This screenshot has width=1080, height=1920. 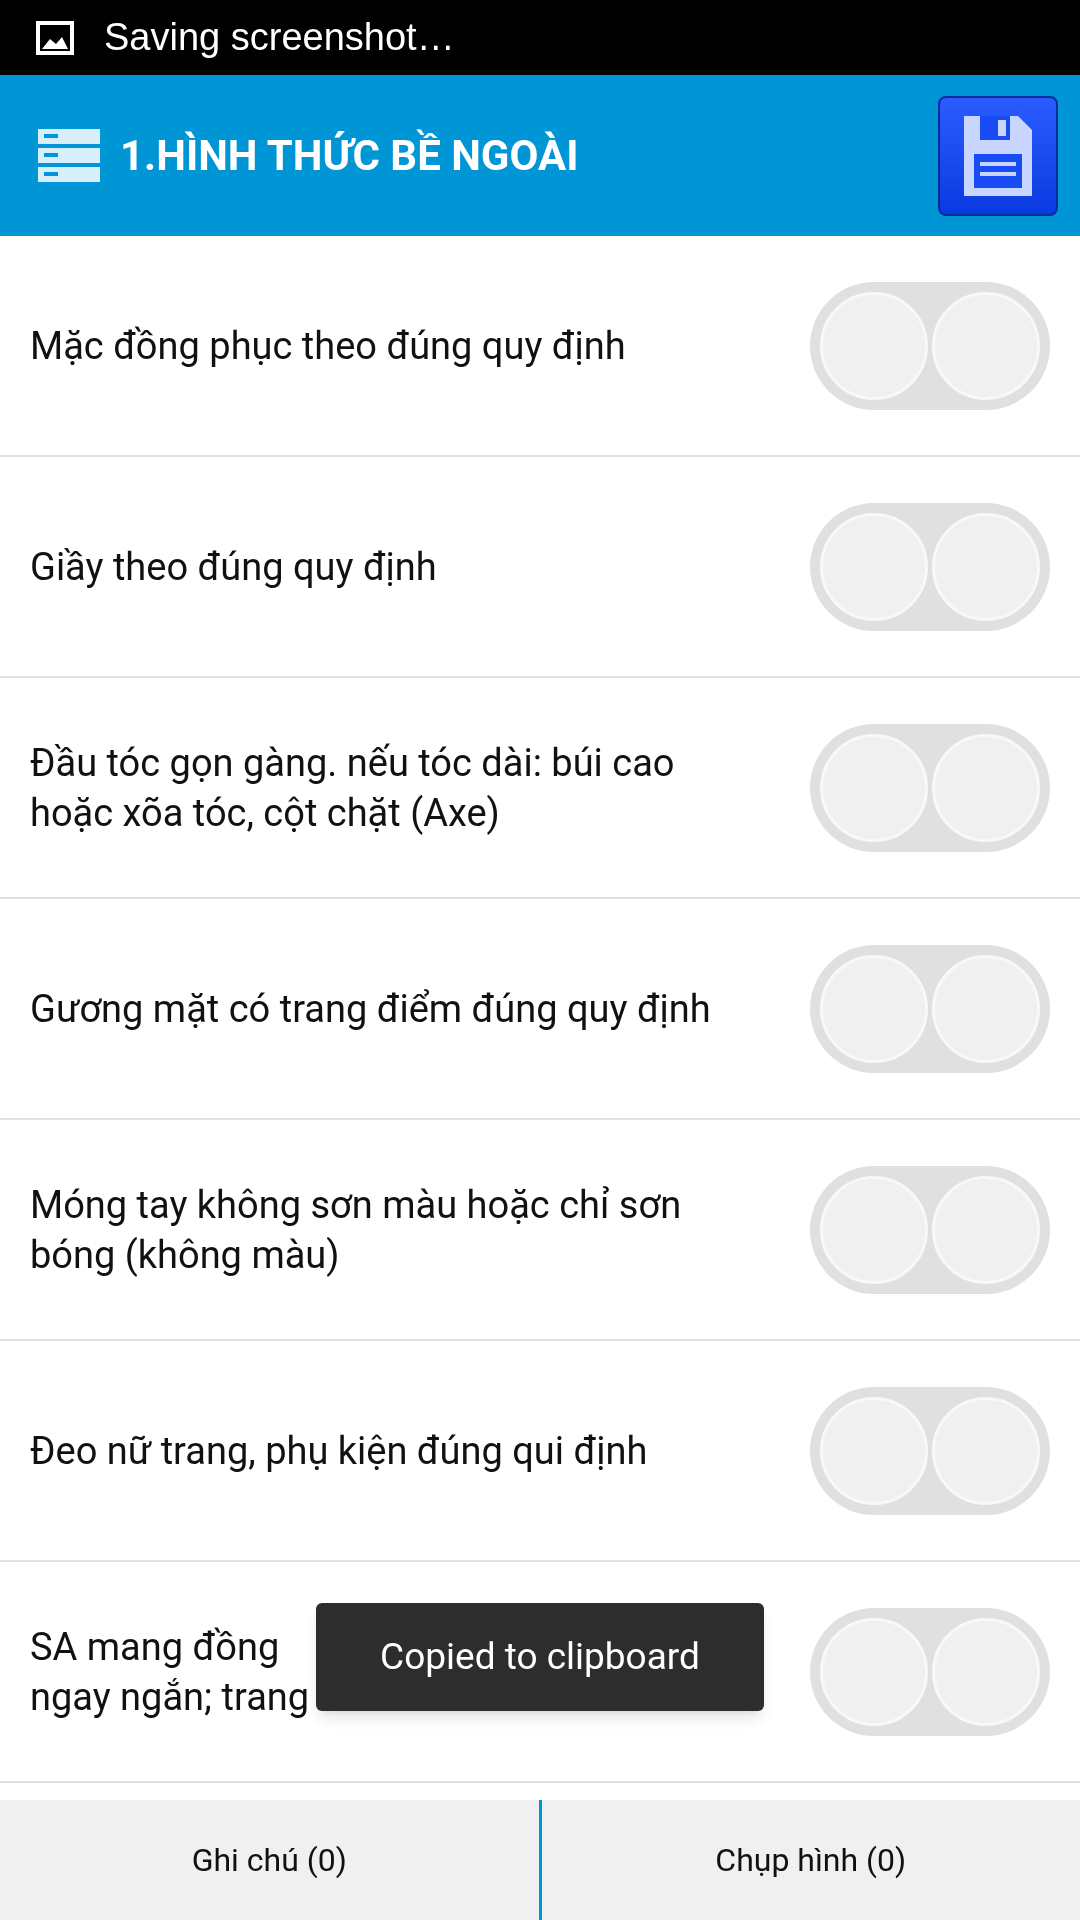 I want to click on checklist-item-text: Đeo nữ trang, phụ kiện đúng qui định, so click(x=339, y=1451).